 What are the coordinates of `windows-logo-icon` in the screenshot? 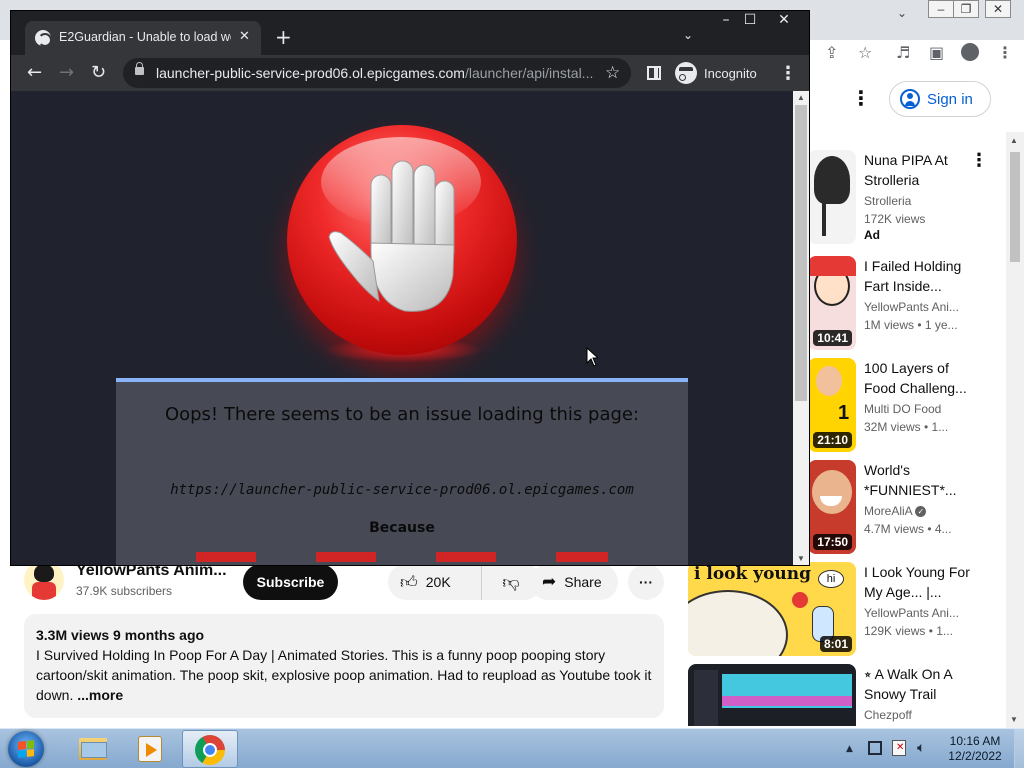 It's located at (26, 749).